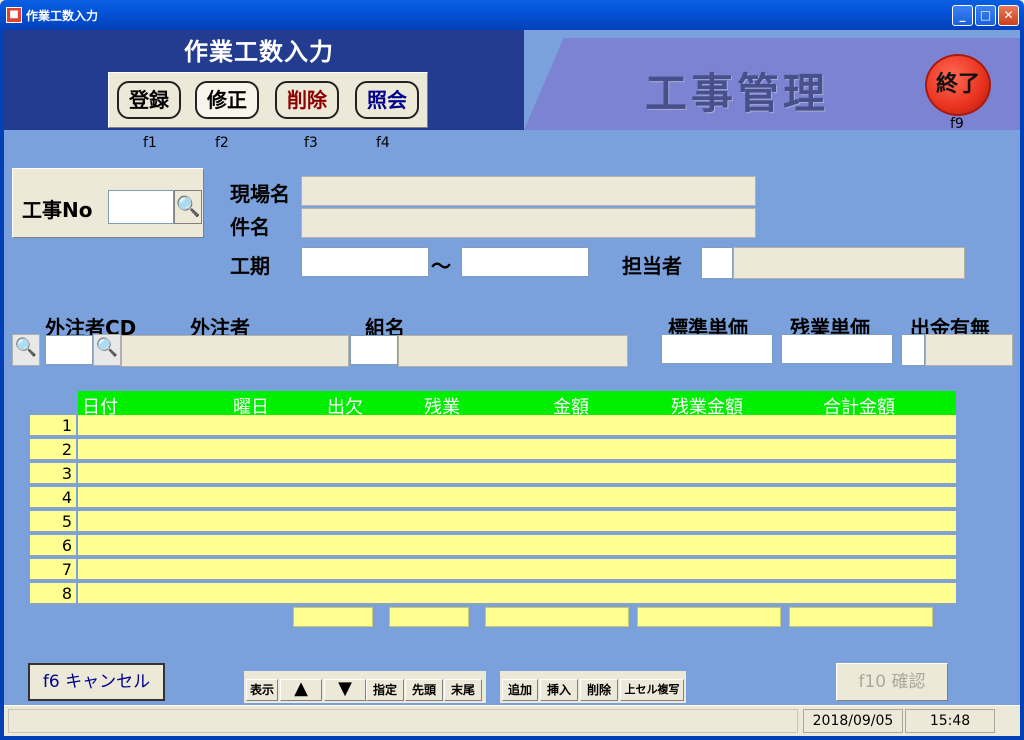 This screenshot has width=1024, height=740. I want to click on fkey-label-f2: f2, so click(222, 143).